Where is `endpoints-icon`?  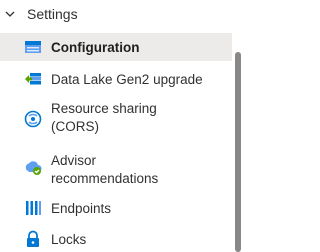 endpoints-icon is located at coordinates (33, 208).